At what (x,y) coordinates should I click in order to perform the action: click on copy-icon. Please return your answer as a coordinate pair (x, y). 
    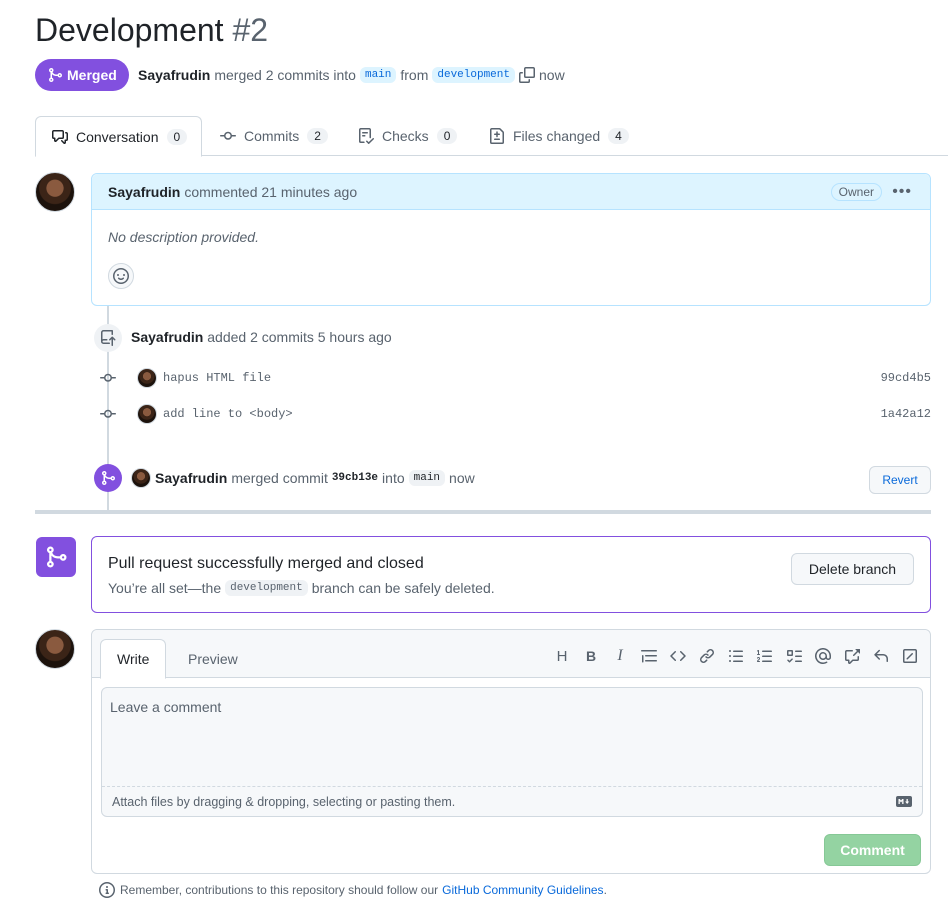
    Looking at the image, I should click on (527, 75).